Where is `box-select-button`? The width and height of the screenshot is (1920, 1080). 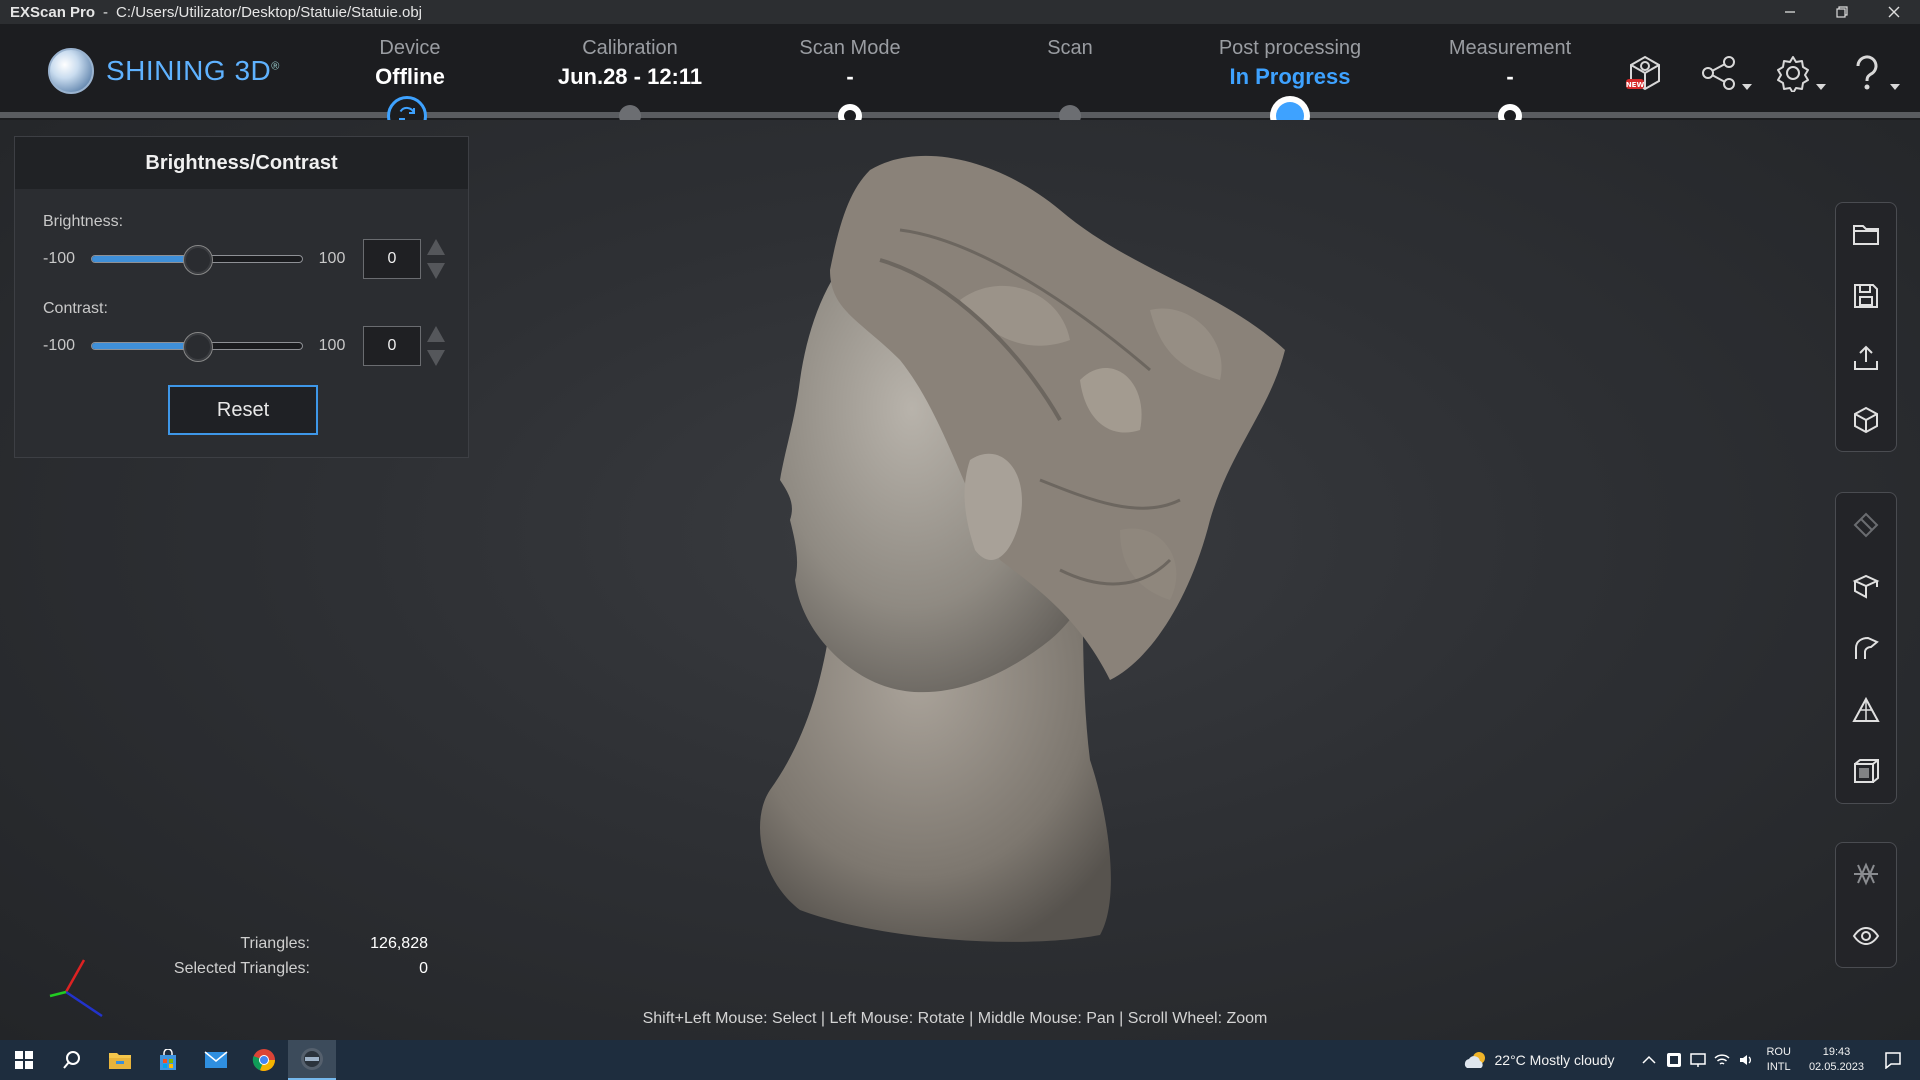
box-select-button is located at coordinates (1866, 772).